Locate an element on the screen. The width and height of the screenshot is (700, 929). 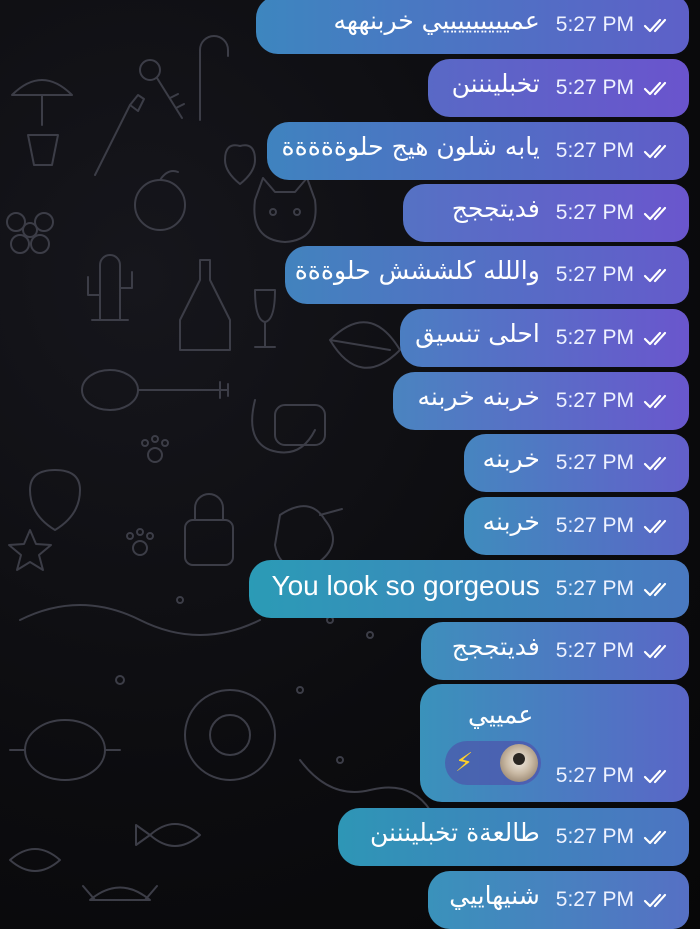
message-bubble: عمييي ⚡ 5:27 PM is located at coordinates (554, 743).